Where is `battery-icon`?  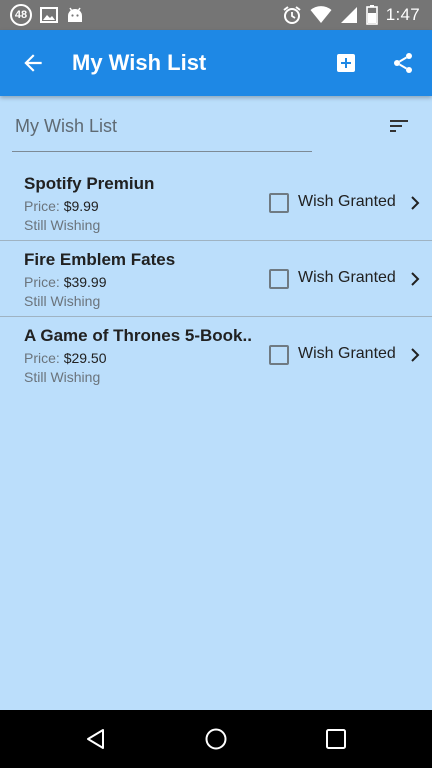
battery-icon is located at coordinates (371, 15).